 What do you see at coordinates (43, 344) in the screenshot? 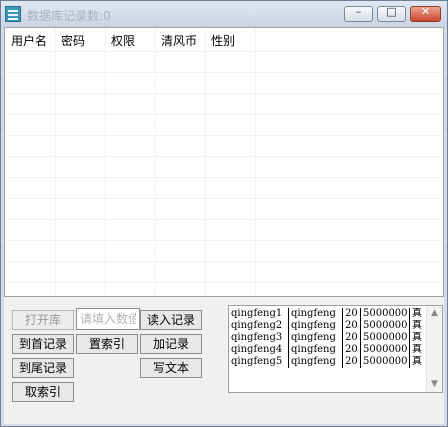
I see `to-first-record-button: 到首记录` at bounding box center [43, 344].